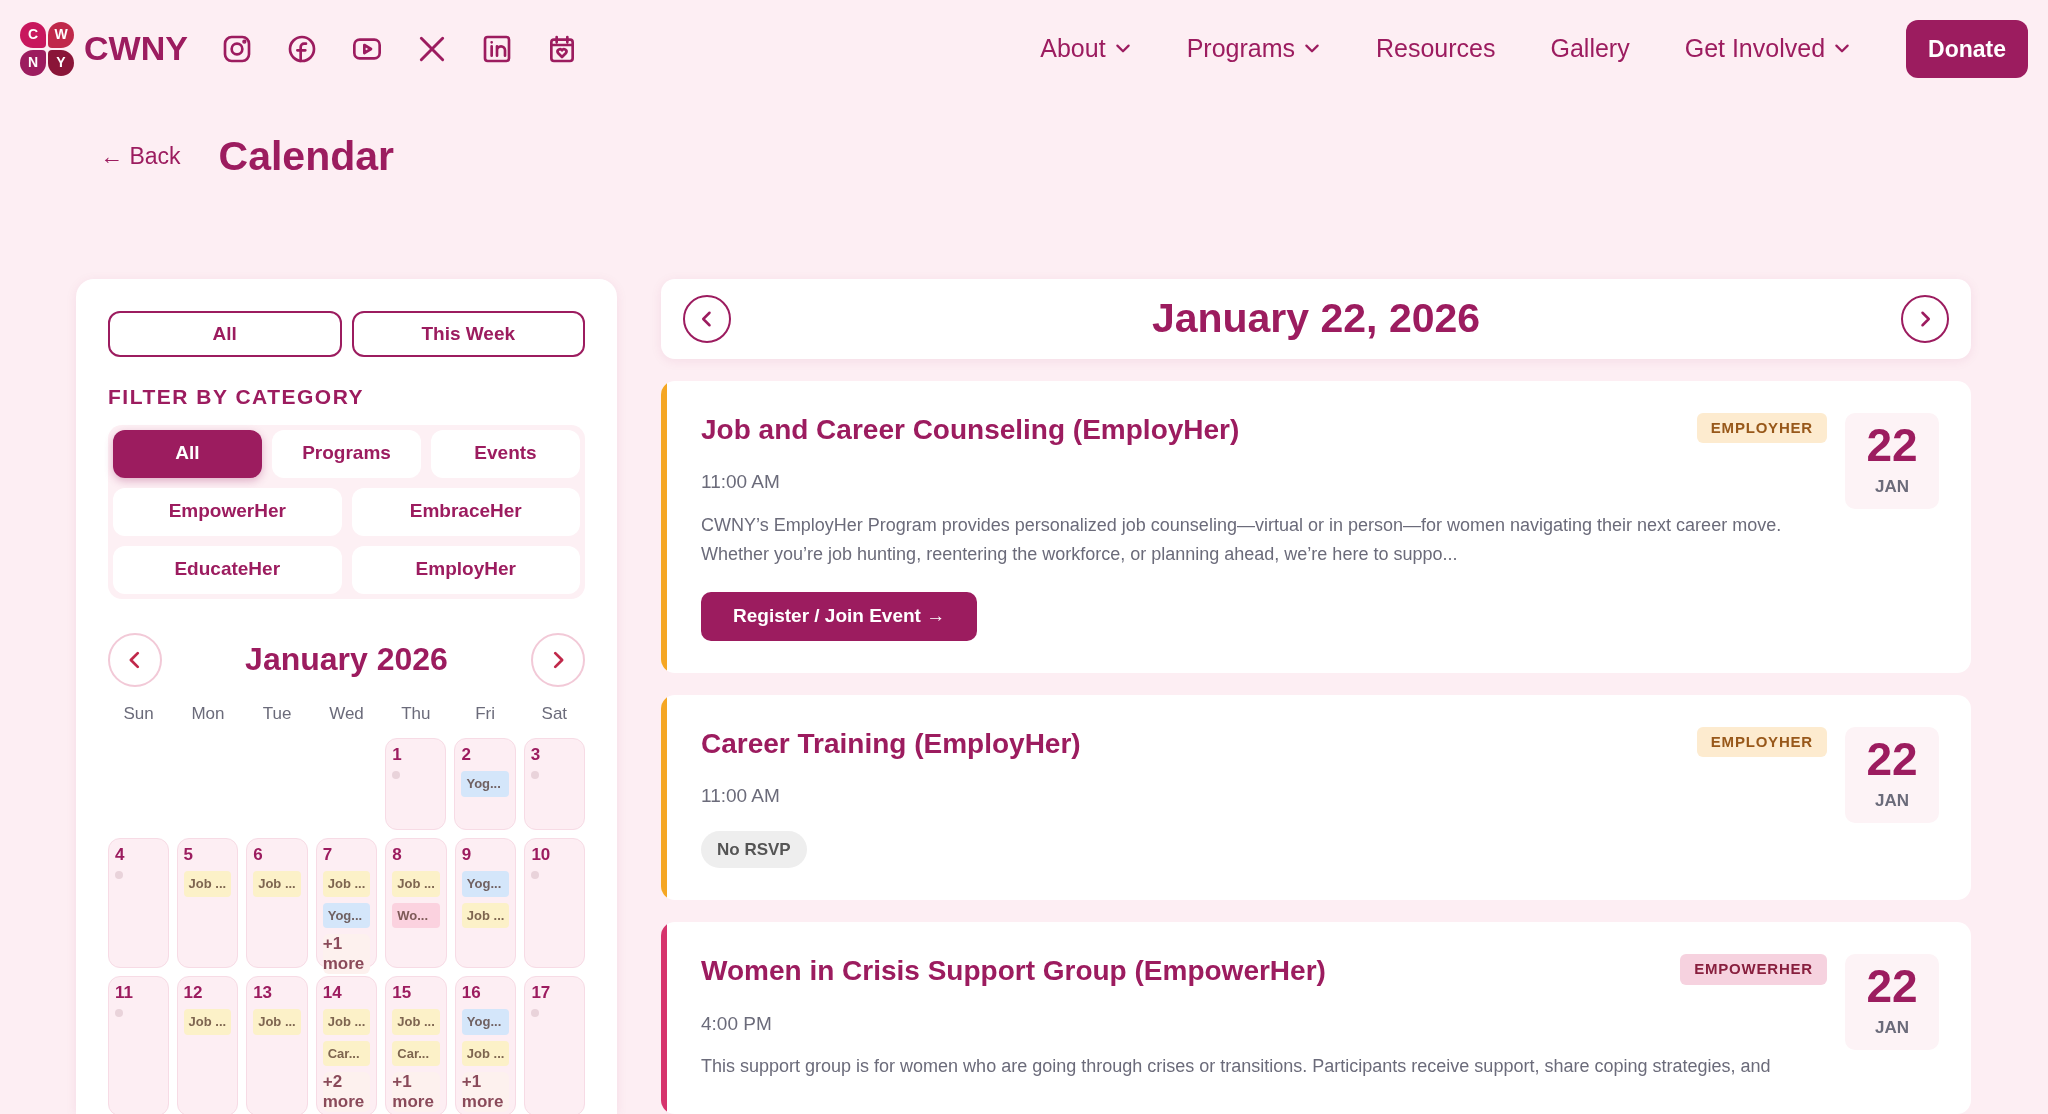 Image resolution: width=2048 pixels, height=1114 pixels. Describe the element at coordinates (541, 855) in the screenshot. I see `day-number: 10` at that location.